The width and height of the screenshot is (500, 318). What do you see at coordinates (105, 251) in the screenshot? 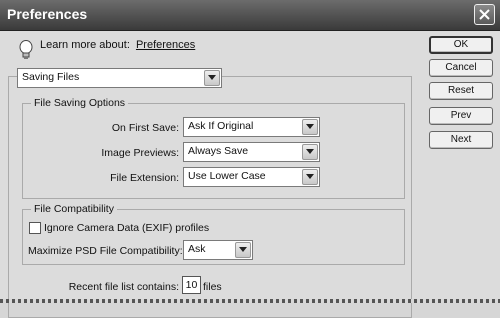
I see `maximize-psd-label: Maximize PSD File Compatibility:` at bounding box center [105, 251].